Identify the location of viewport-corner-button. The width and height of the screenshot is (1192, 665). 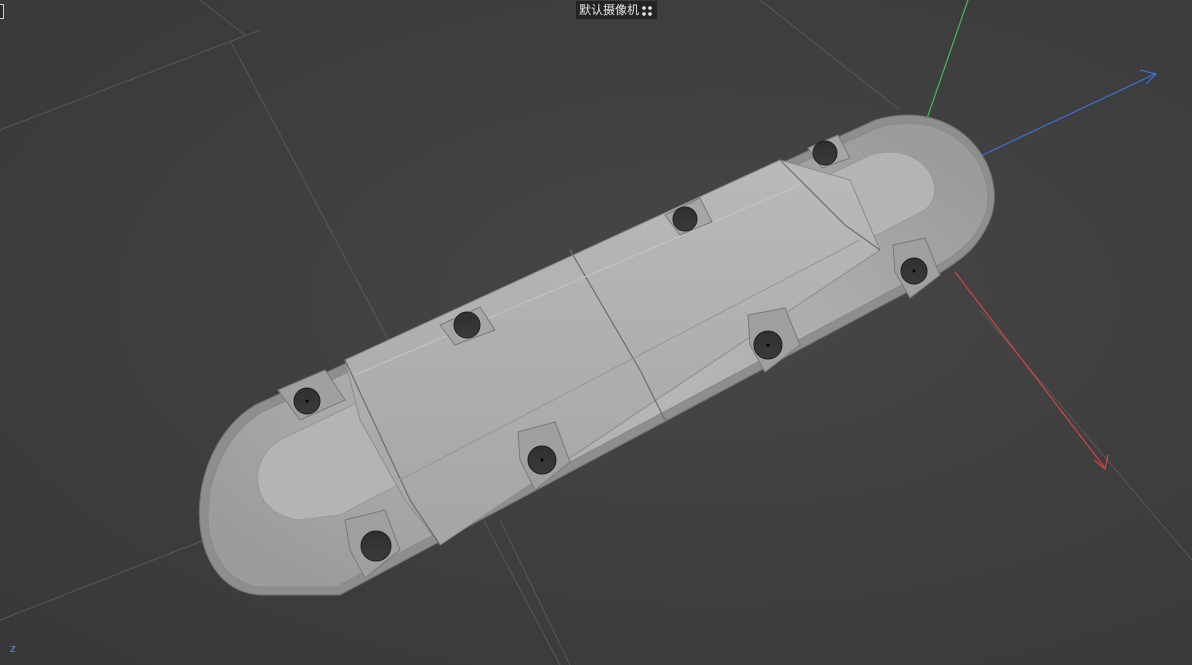
(2, 11).